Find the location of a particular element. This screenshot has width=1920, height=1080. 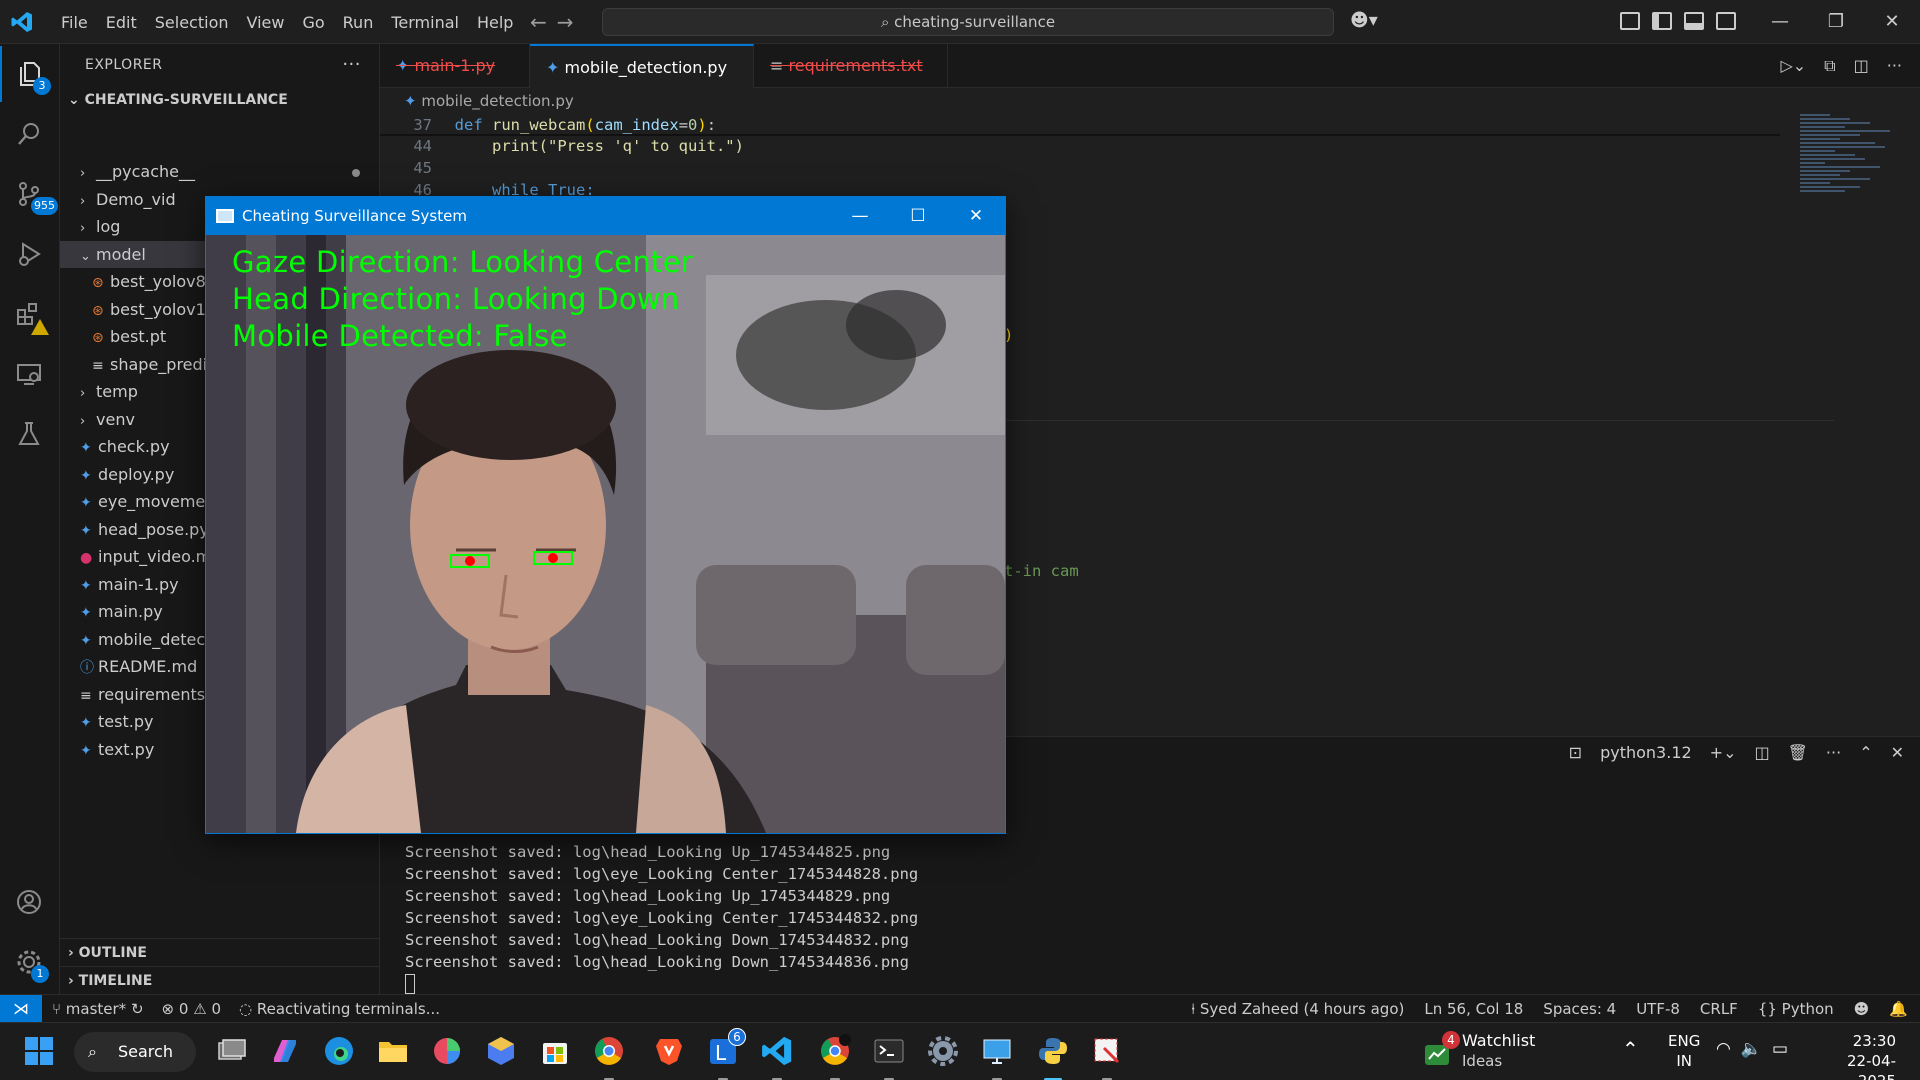

menu-terminal: Terminal is located at coordinates (425, 22).